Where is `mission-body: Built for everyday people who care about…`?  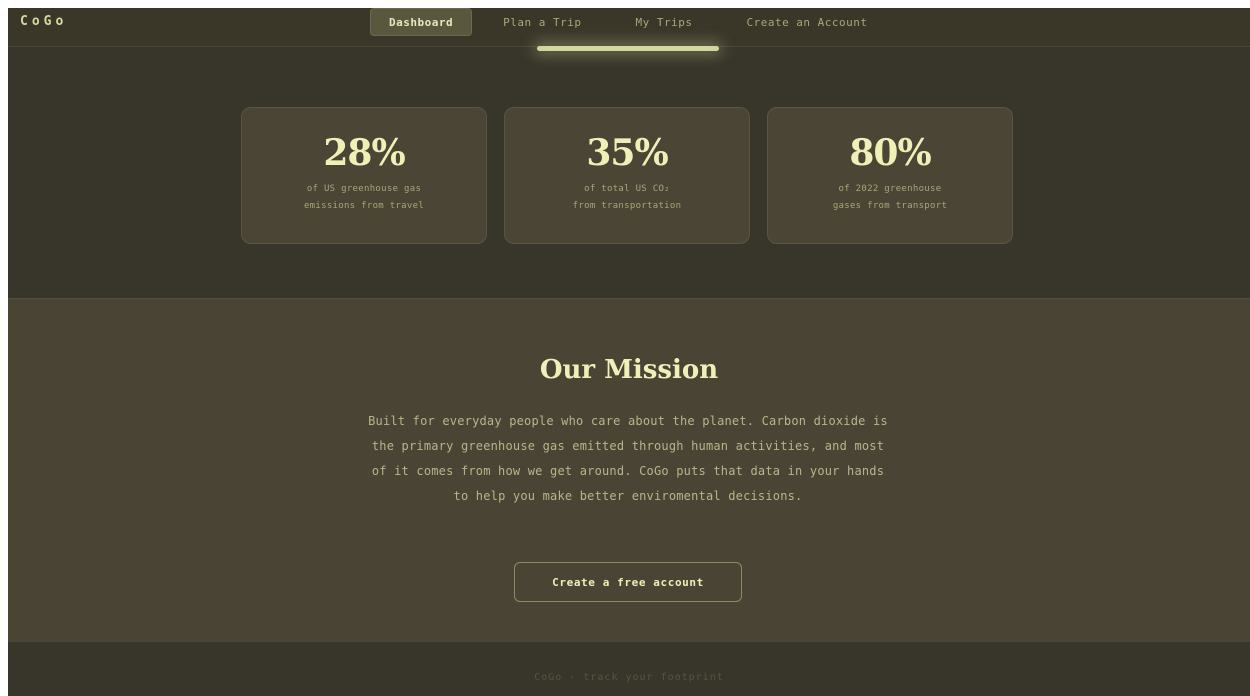
mission-body: Built for everyday people who care about… is located at coordinates (628, 458).